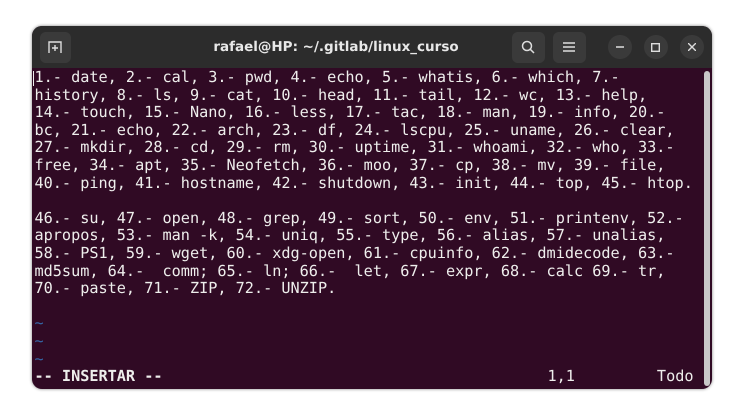  What do you see at coordinates (327, 78) in the screenshot?
I see `text-line: 1.- date, 2.- cal, 3.- pwd, 4.- echo, 5.- whatis, 6.- which, 7.-` at bounding box center [327, 78].